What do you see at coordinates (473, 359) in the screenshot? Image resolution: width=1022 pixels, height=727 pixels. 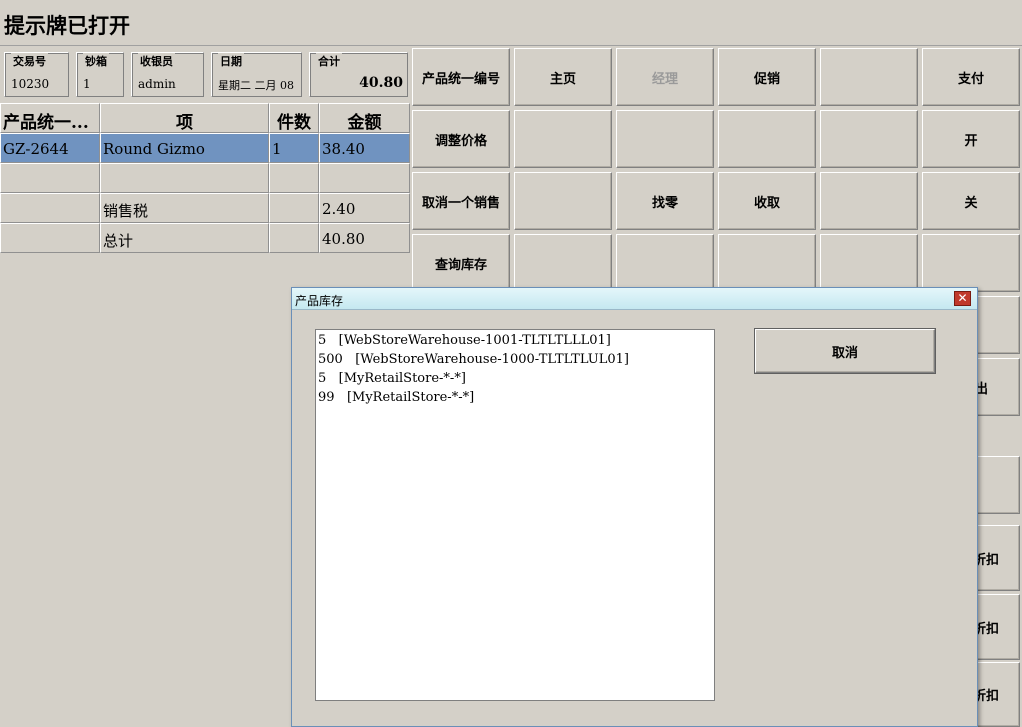 I see `list-item: 500 [WebStoreWarehouse-1000-TLTLTLUL01]` at bounding box center [473, 359].